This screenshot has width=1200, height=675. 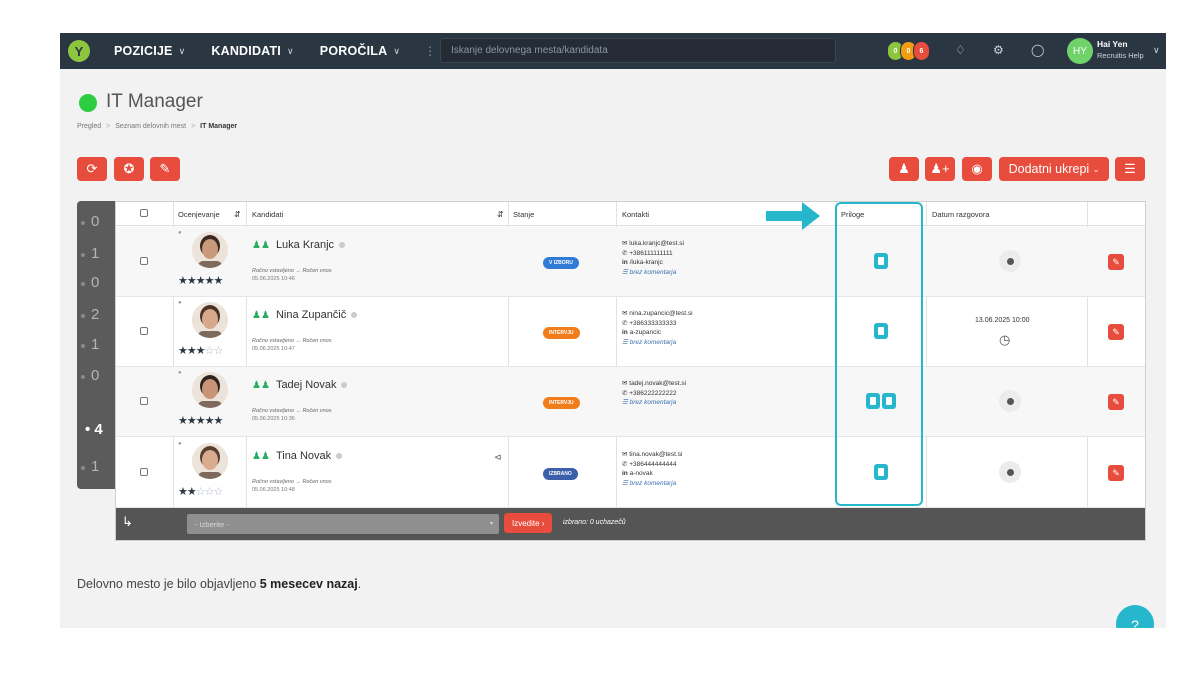 What do you see at coordinates (94, 429) in the screenshot?
I see `rating-count-active: • 4` at bounding box center [94, 429].